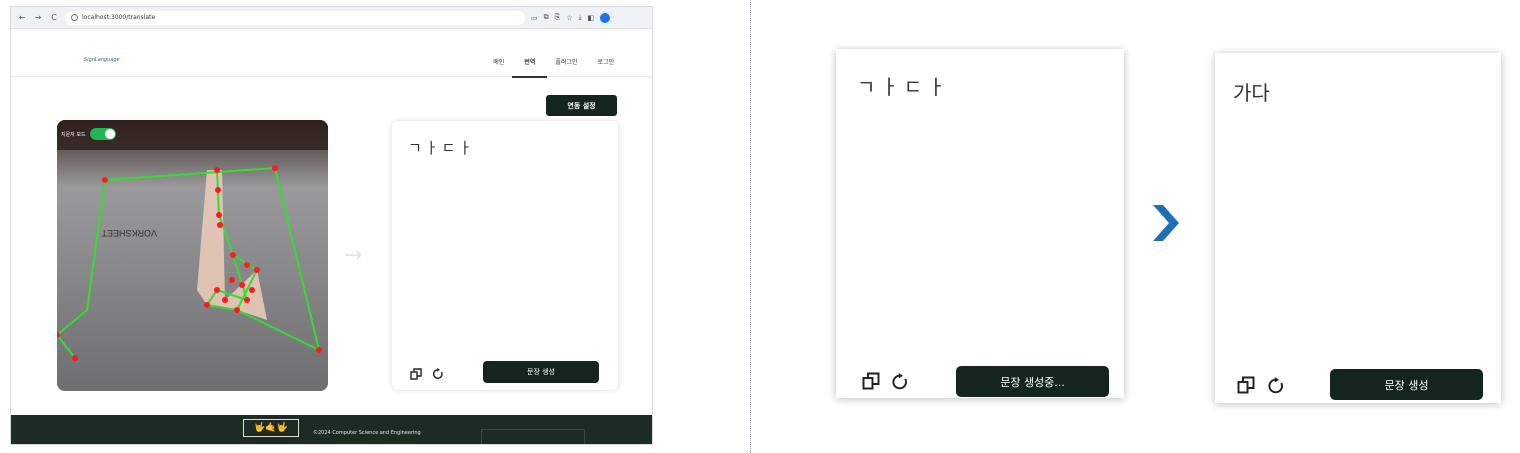  Describe the element at coordinates (271, 428) in the screenshot. I see `footer-logo: 🤟🤙🤟` at that location.